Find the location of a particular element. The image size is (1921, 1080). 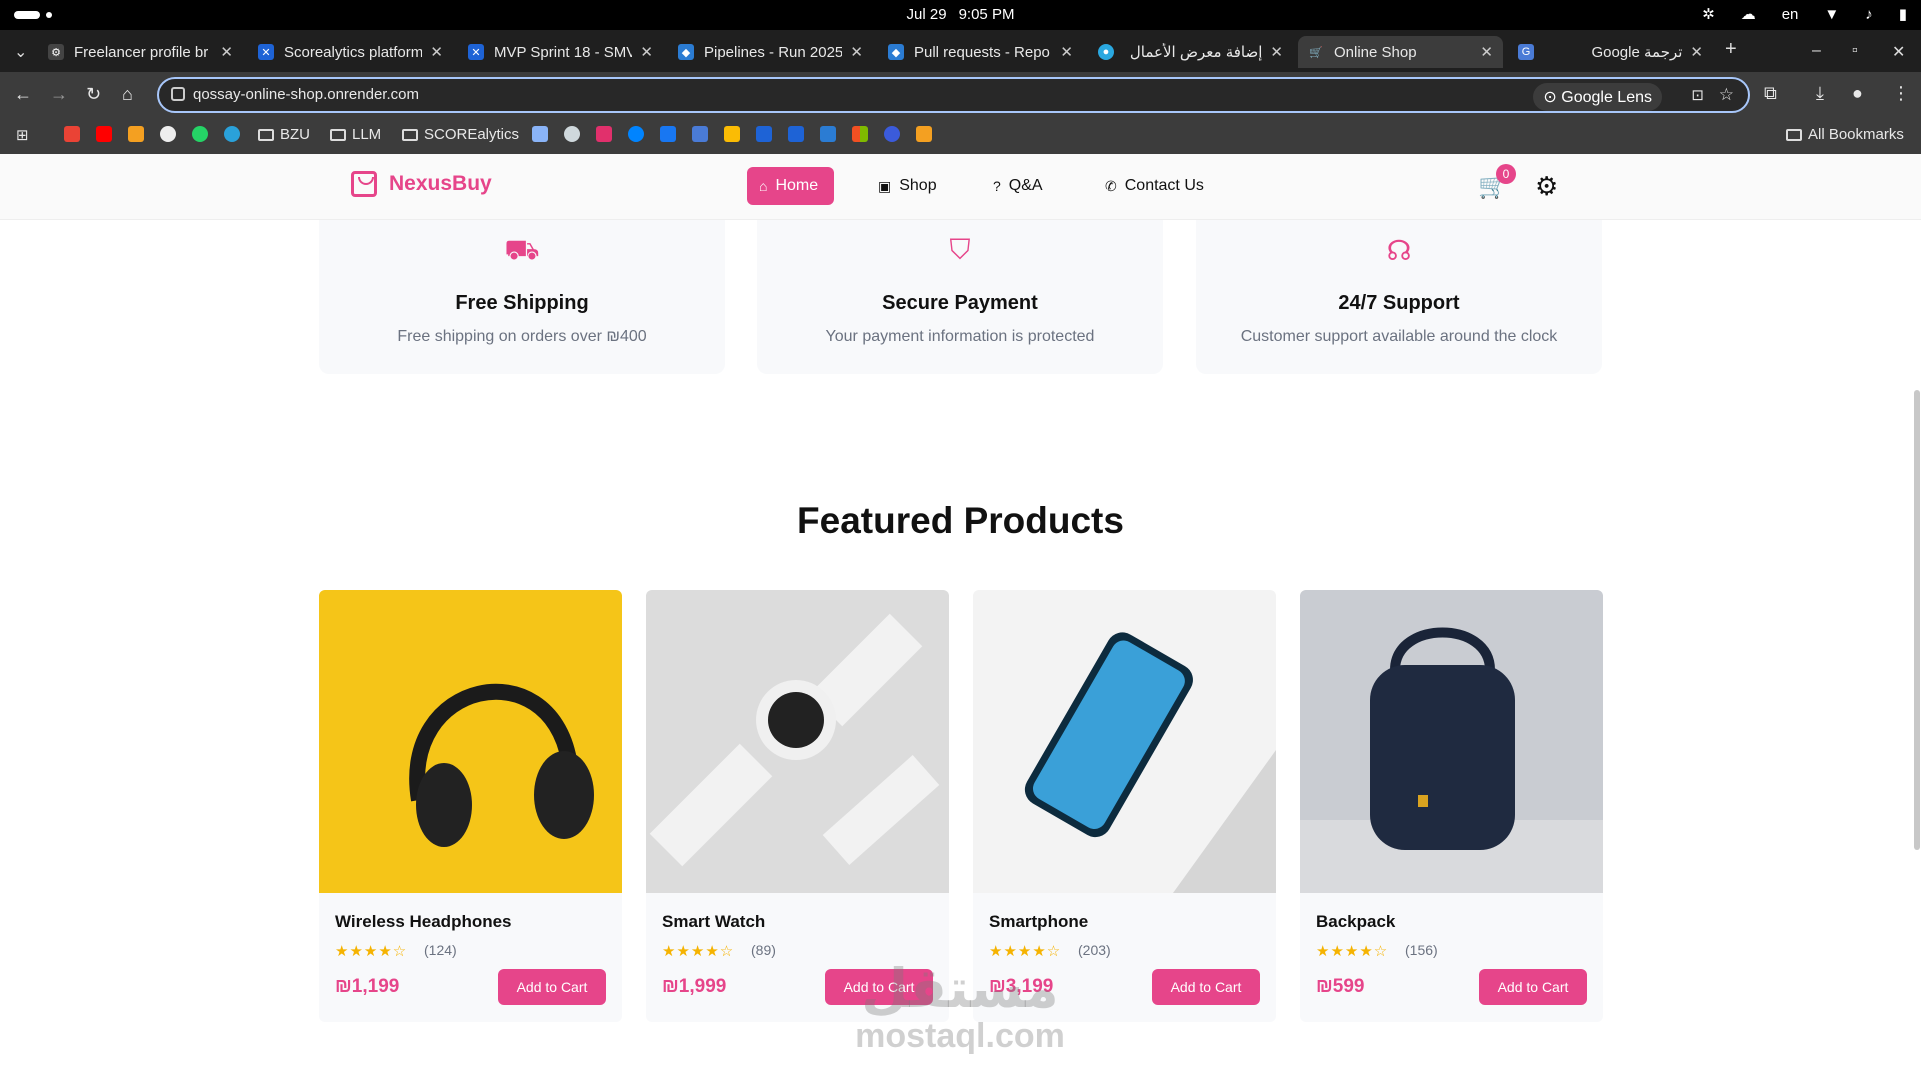

profile-avatar: ● is located at coordinates (1857, 93).